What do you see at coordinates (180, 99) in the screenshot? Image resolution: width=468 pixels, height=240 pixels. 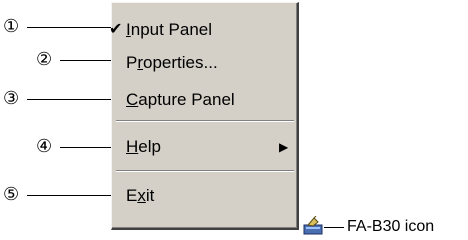 I see `menu-item-label: Capture Panel` at bounding box center [180, 99].